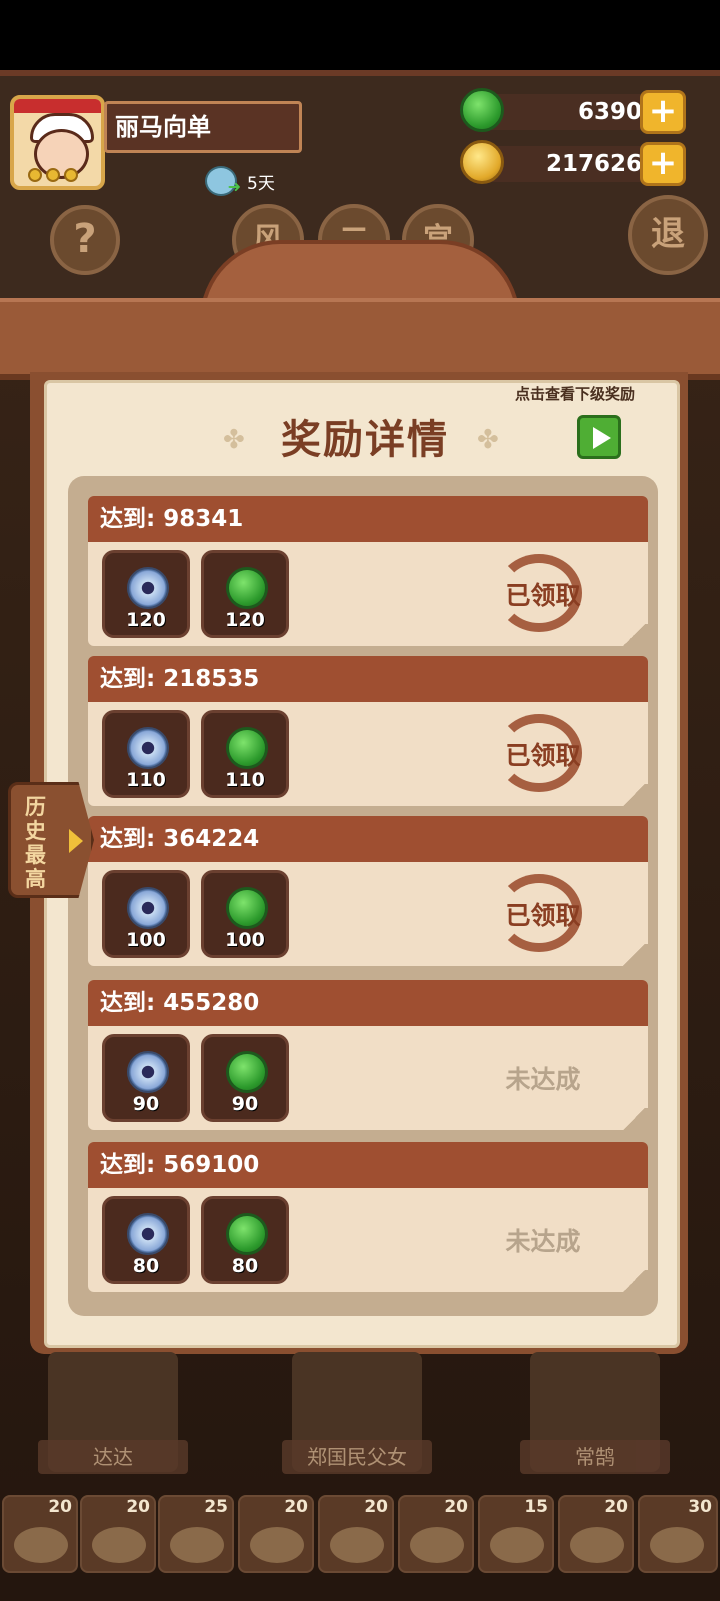 This screenshot has width=720, height=1601. I want to click on reward-status: 未达成, so click(543, 1241).